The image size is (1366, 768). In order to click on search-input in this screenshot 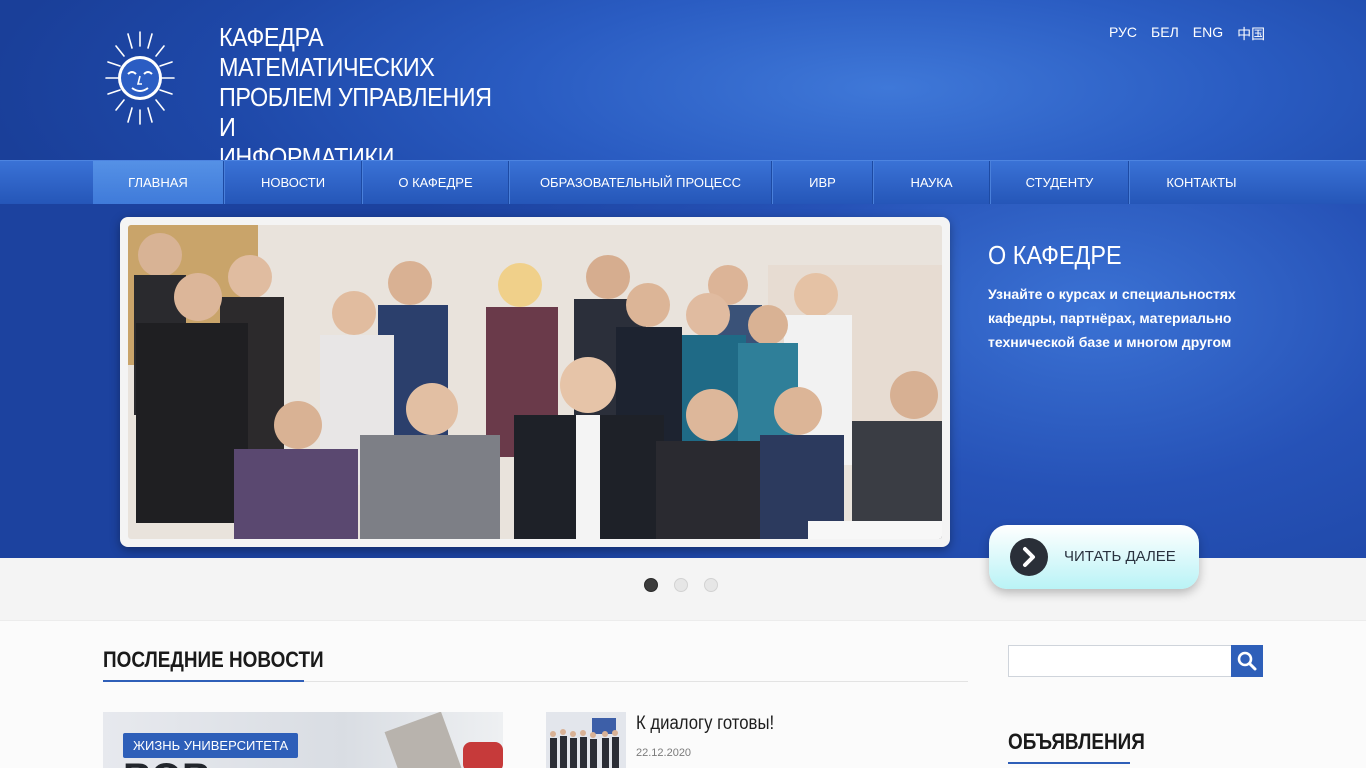, I will do `click(1120, 661)`.